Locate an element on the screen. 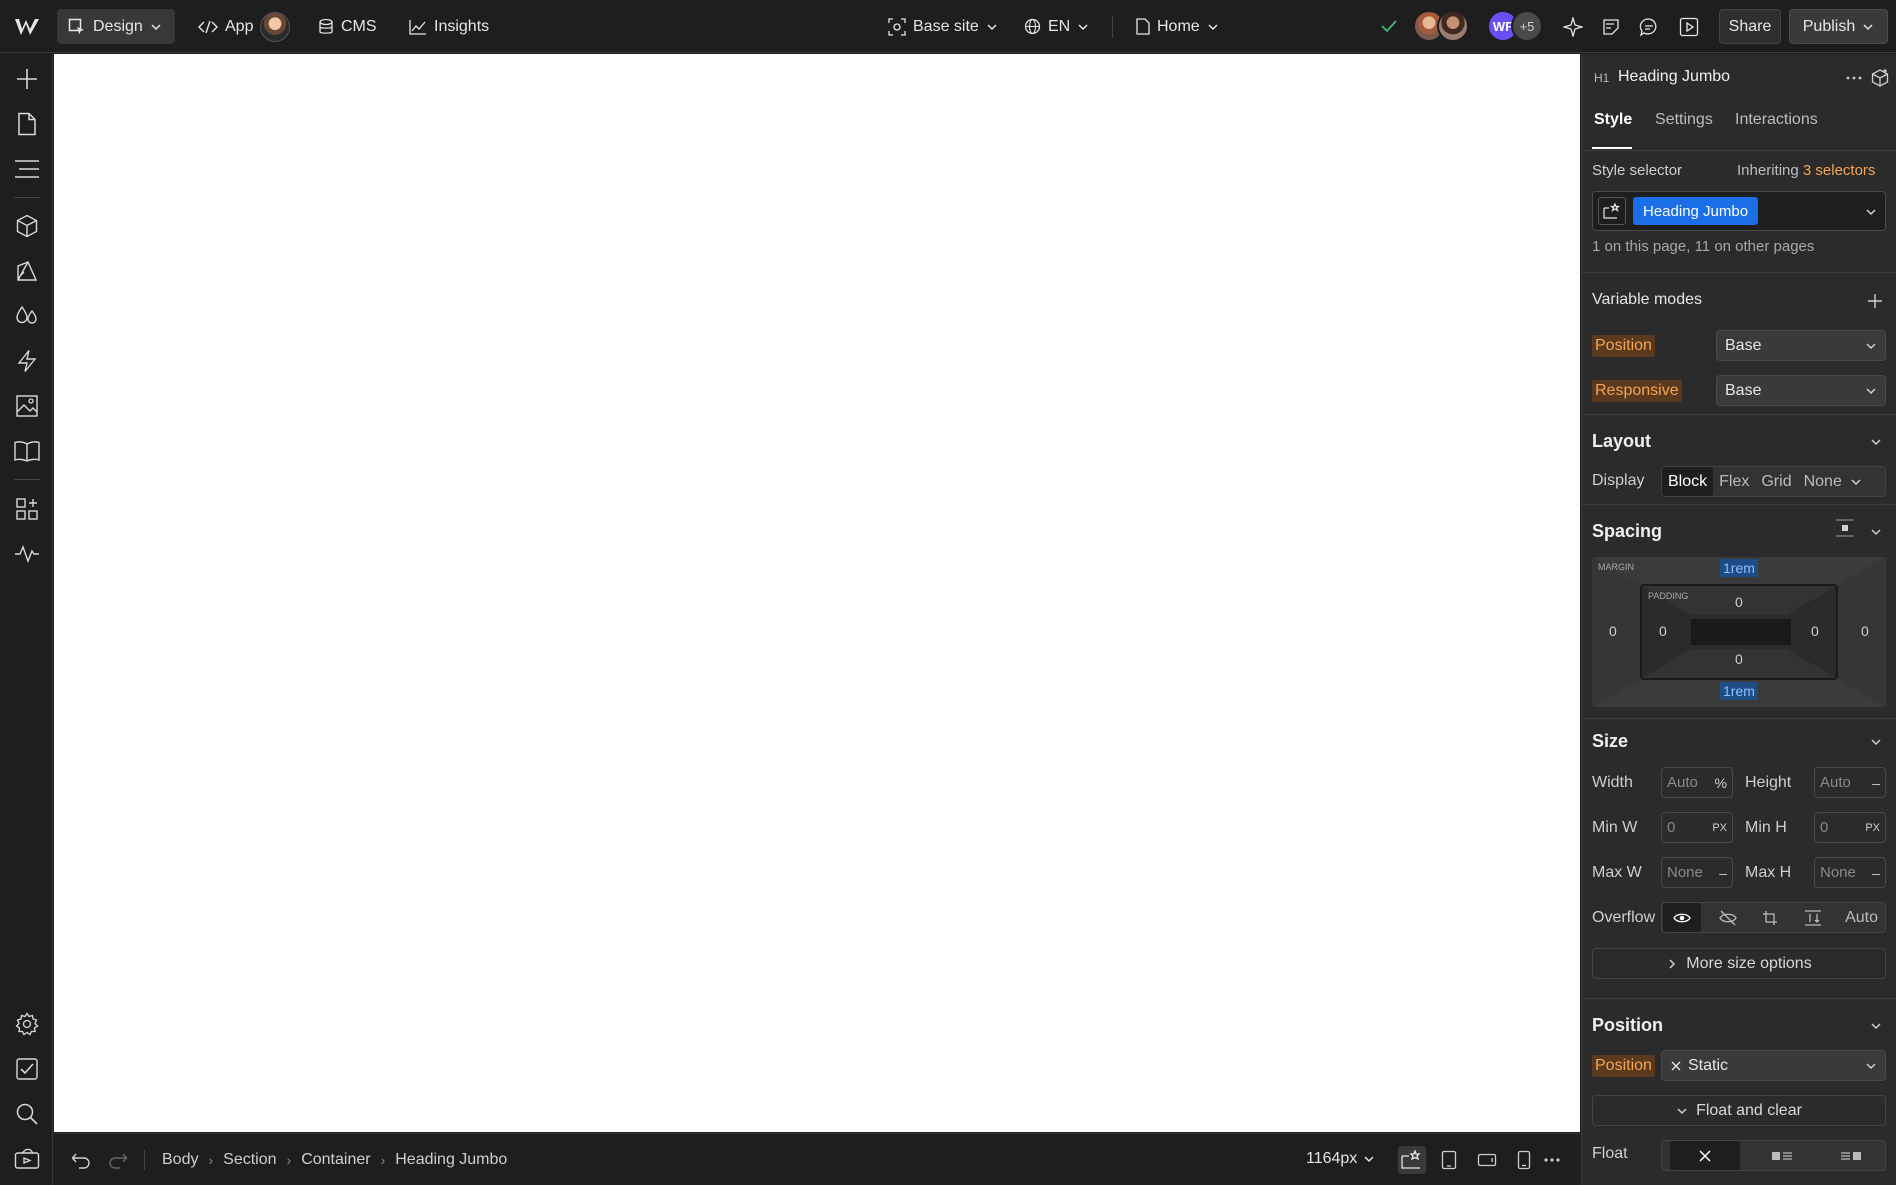 The image size is (1896, 1185). padding-top-value: 0 is located at coordinates (1739, 602).